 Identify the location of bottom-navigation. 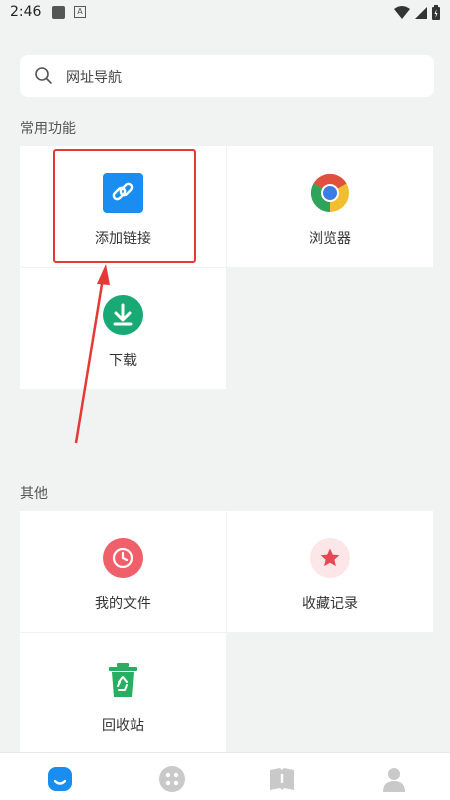
(225, 776).